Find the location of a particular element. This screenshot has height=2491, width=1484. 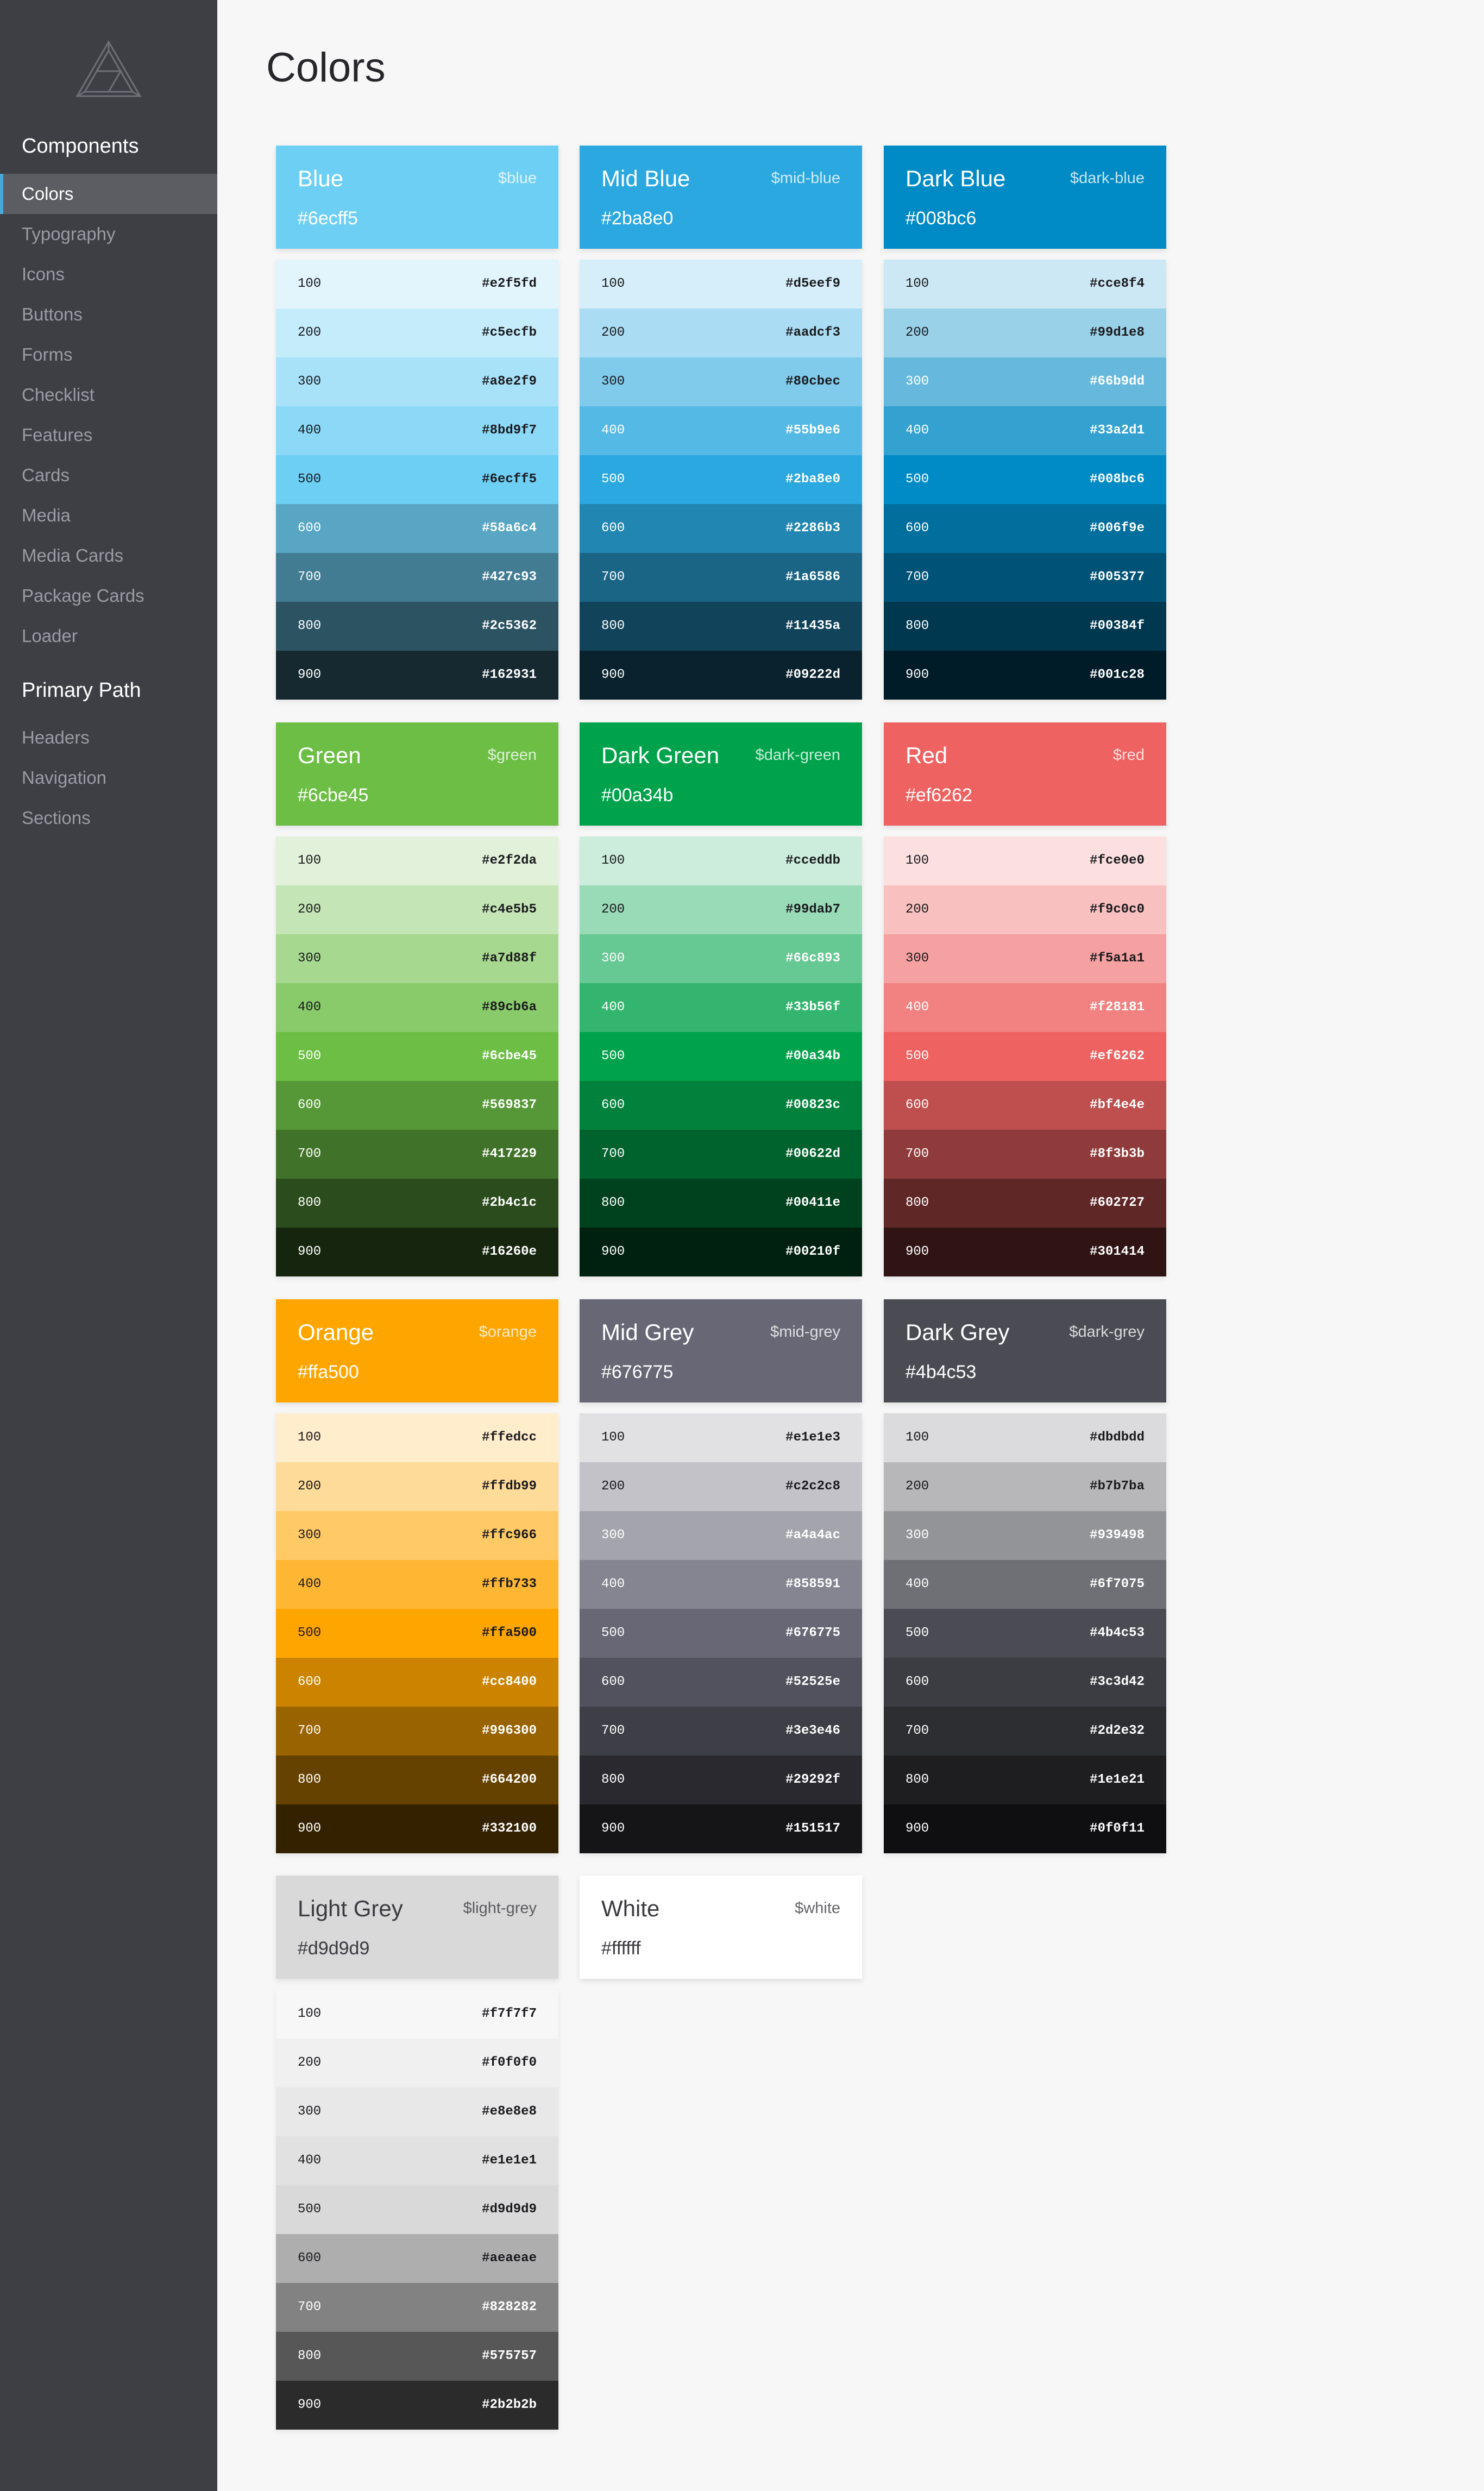

shade-row: 100 #e2f2da is located at coordinates (417, 860).